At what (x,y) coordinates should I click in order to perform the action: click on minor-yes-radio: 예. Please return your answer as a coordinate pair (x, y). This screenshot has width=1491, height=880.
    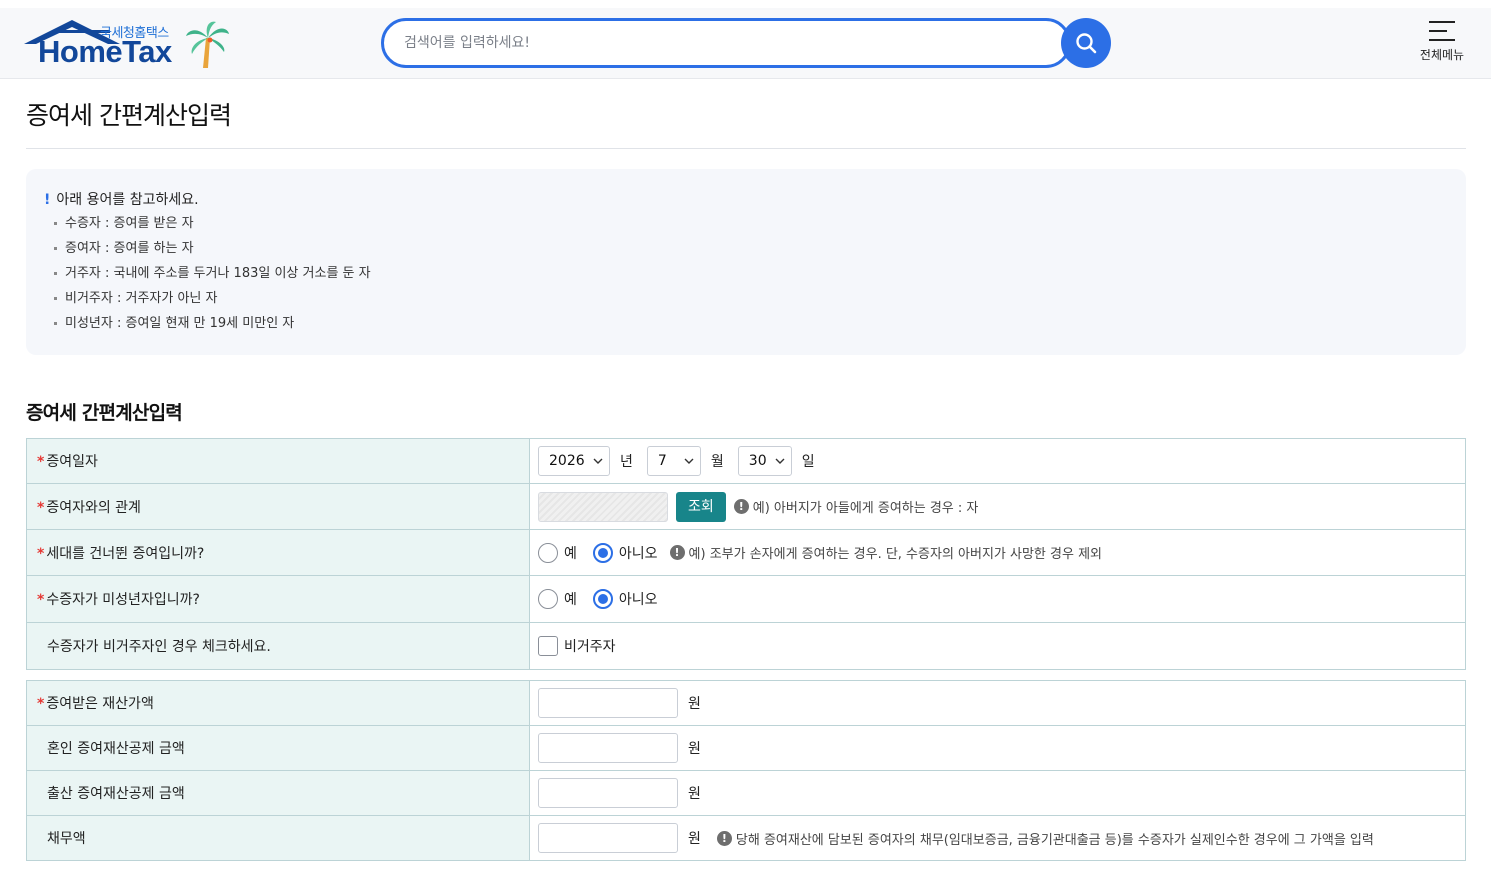
    Looking at the image, I should click on (557, 599).